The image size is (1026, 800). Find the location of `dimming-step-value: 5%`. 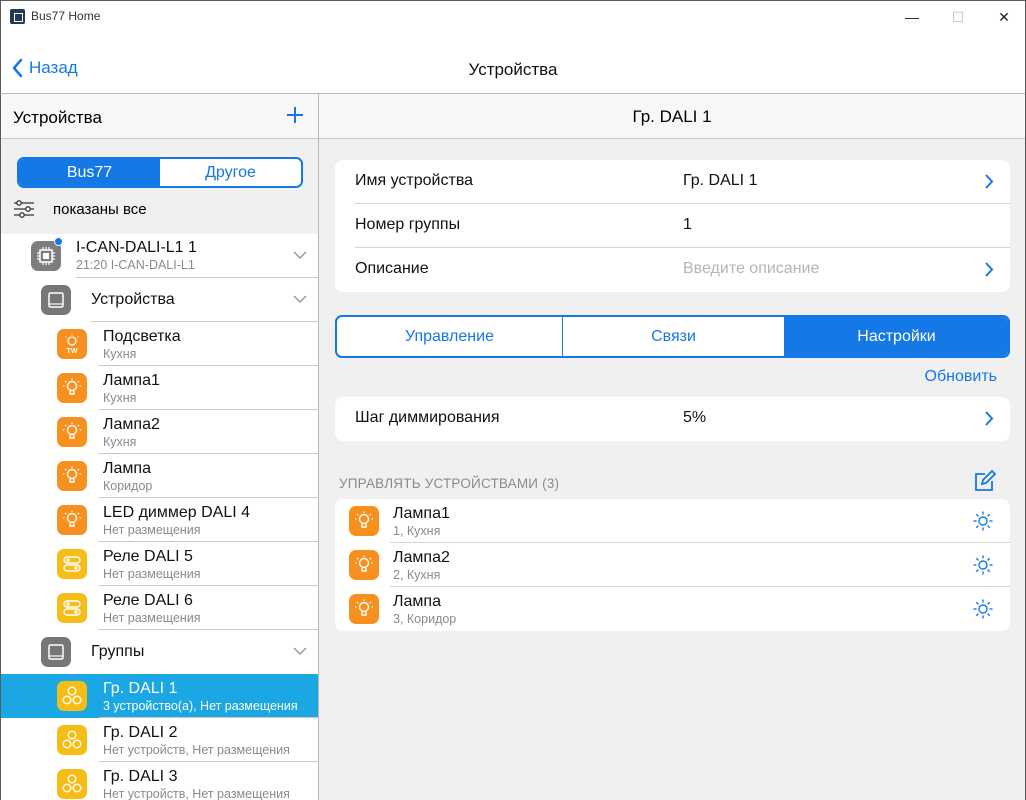

dimming-step-value: 5% is located at coordinates (695, 417).